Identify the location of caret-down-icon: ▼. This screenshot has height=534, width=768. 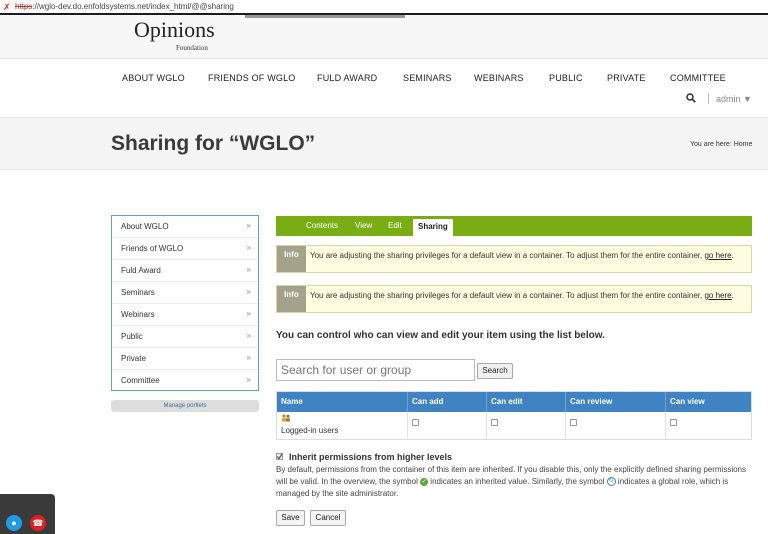
(747, 99).